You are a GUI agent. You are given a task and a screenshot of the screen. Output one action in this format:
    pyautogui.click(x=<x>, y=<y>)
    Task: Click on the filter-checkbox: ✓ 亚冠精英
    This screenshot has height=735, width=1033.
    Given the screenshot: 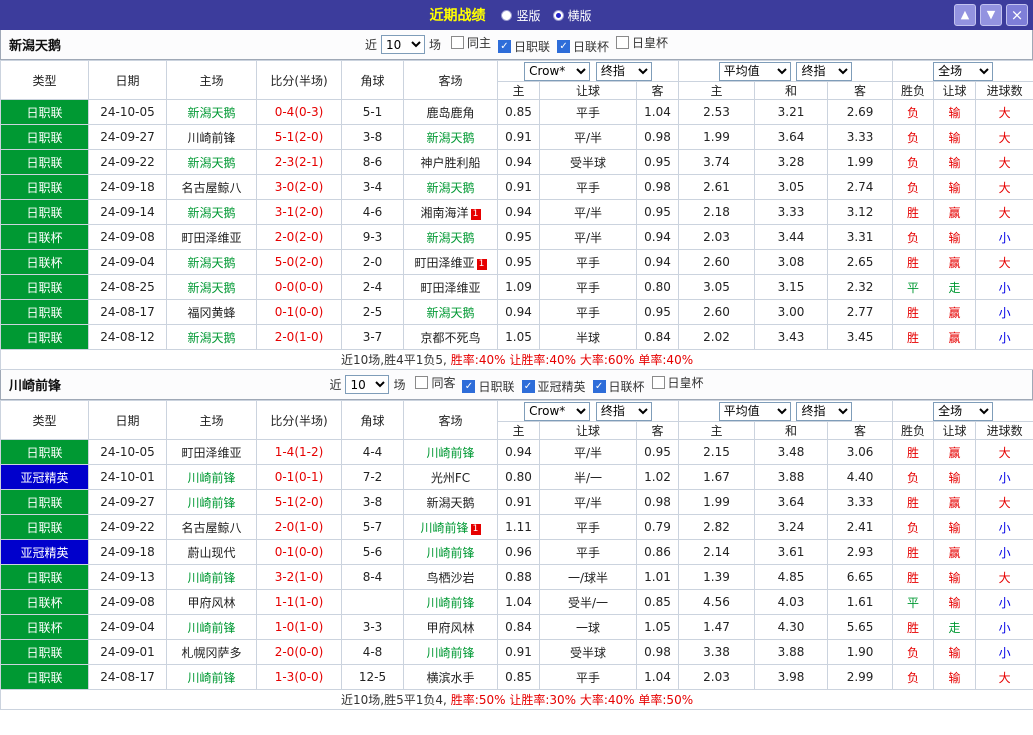 What is the action you would take?
    pyautogui.click(x=553, y=386)
    